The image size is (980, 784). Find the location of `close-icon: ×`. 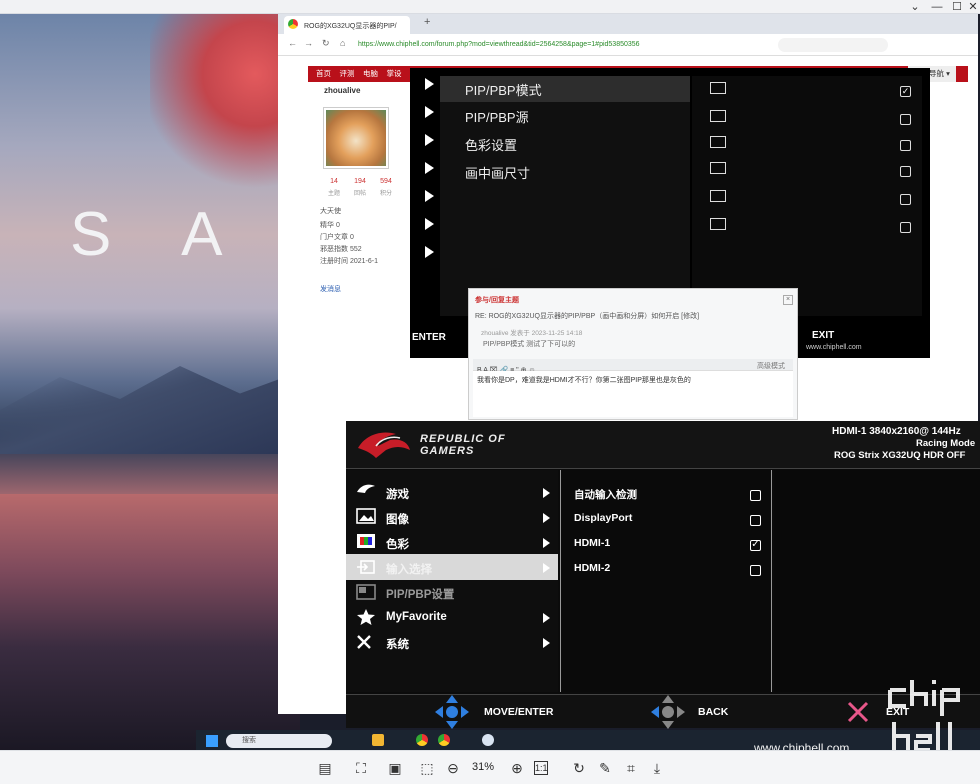

close-icon: × is located at coordinates (788, 300).